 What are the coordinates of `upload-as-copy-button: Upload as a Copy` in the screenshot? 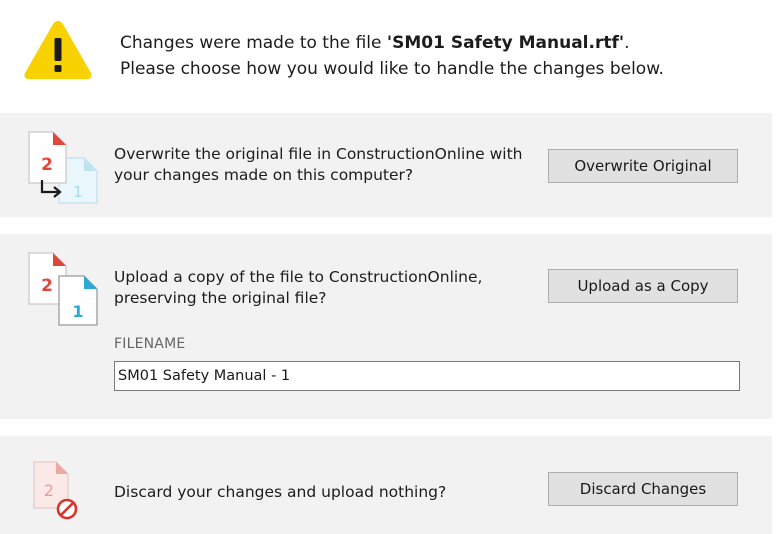 It's located at (643, 286).